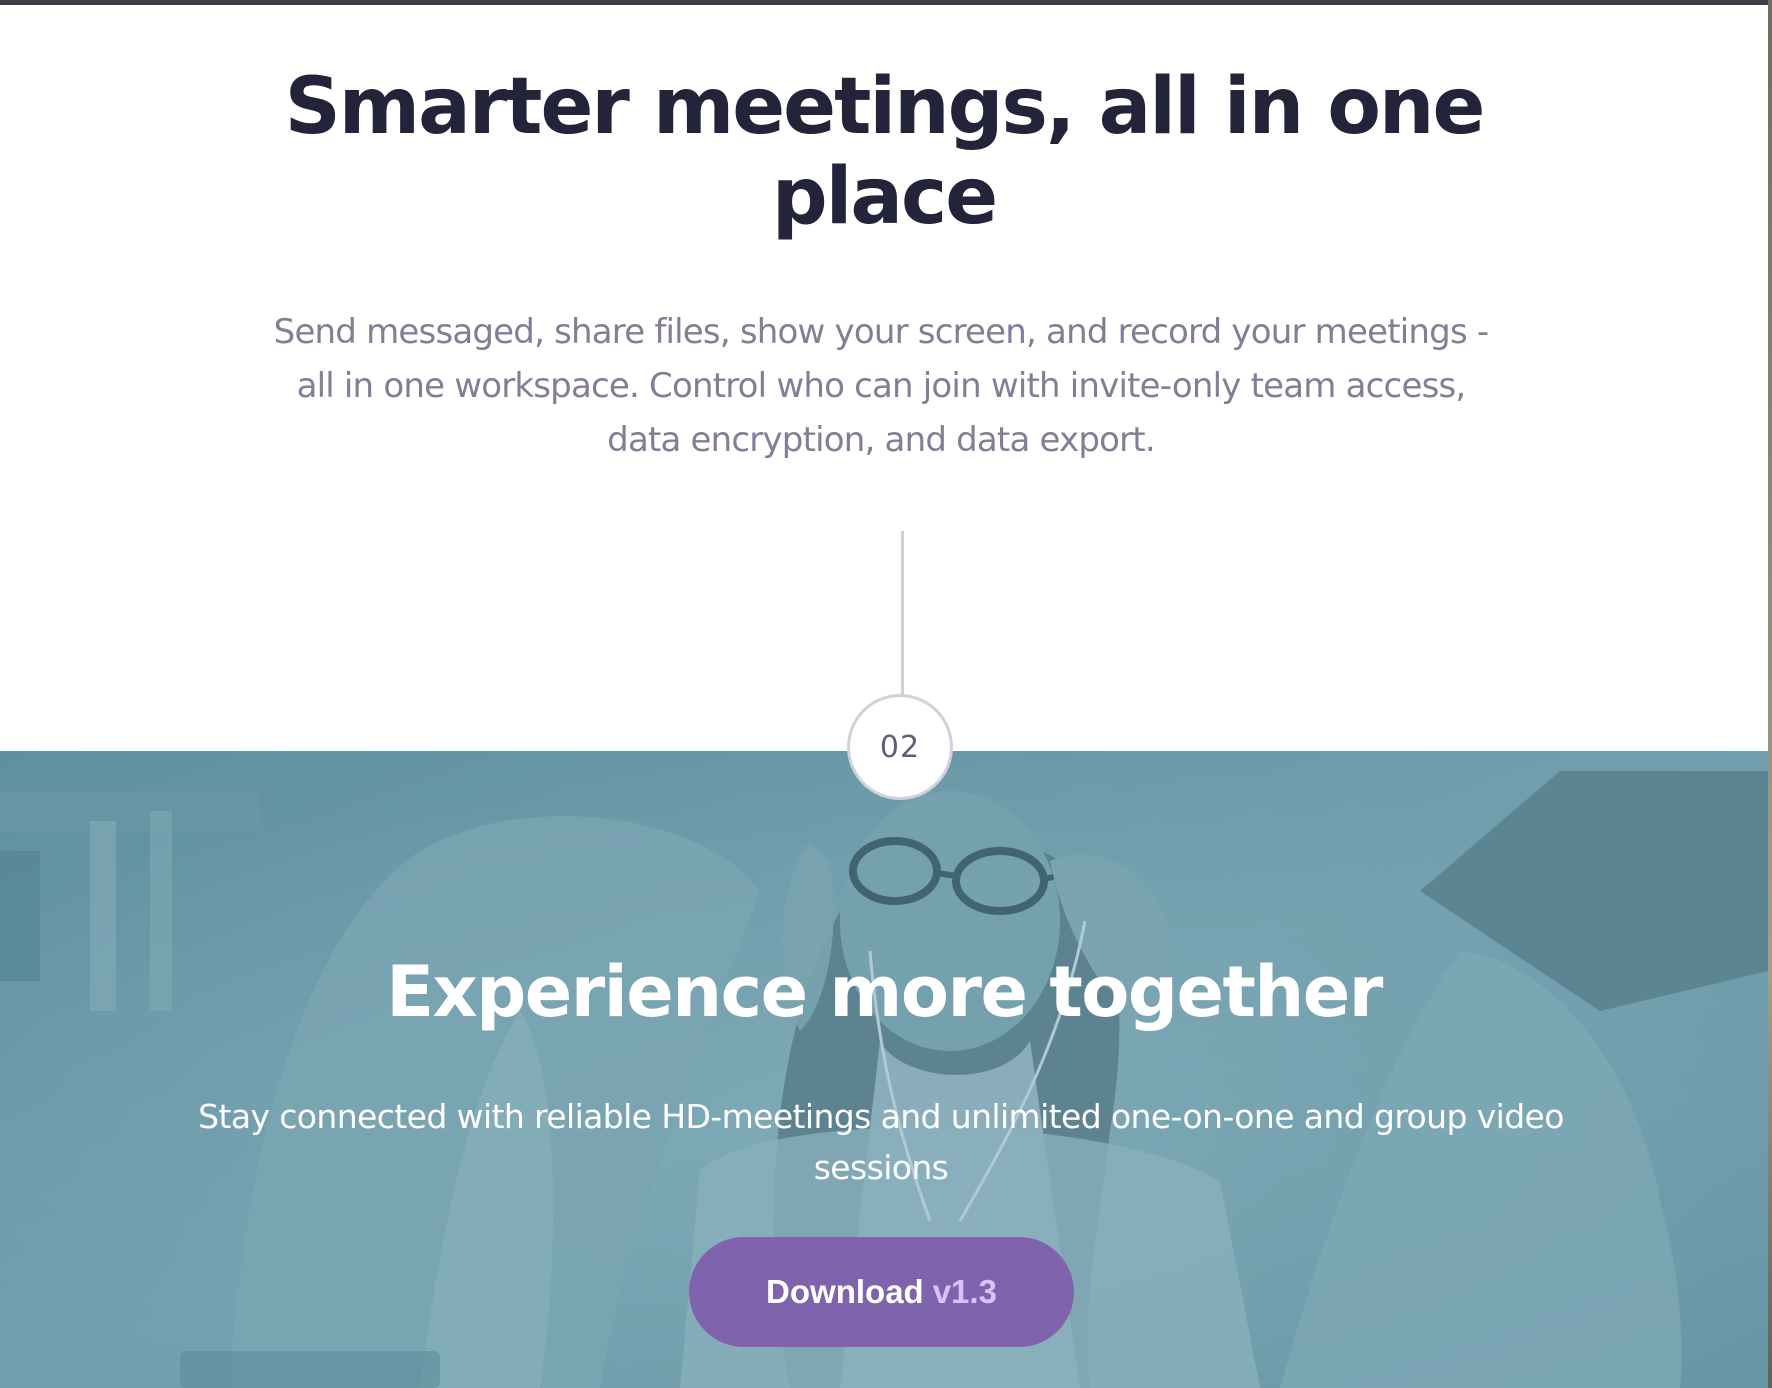 This screenshot has height=1388, width=1772. Describe the element at coordinates (900, 747) in the screenshot. I see `step-number-badge: 02` at that location.